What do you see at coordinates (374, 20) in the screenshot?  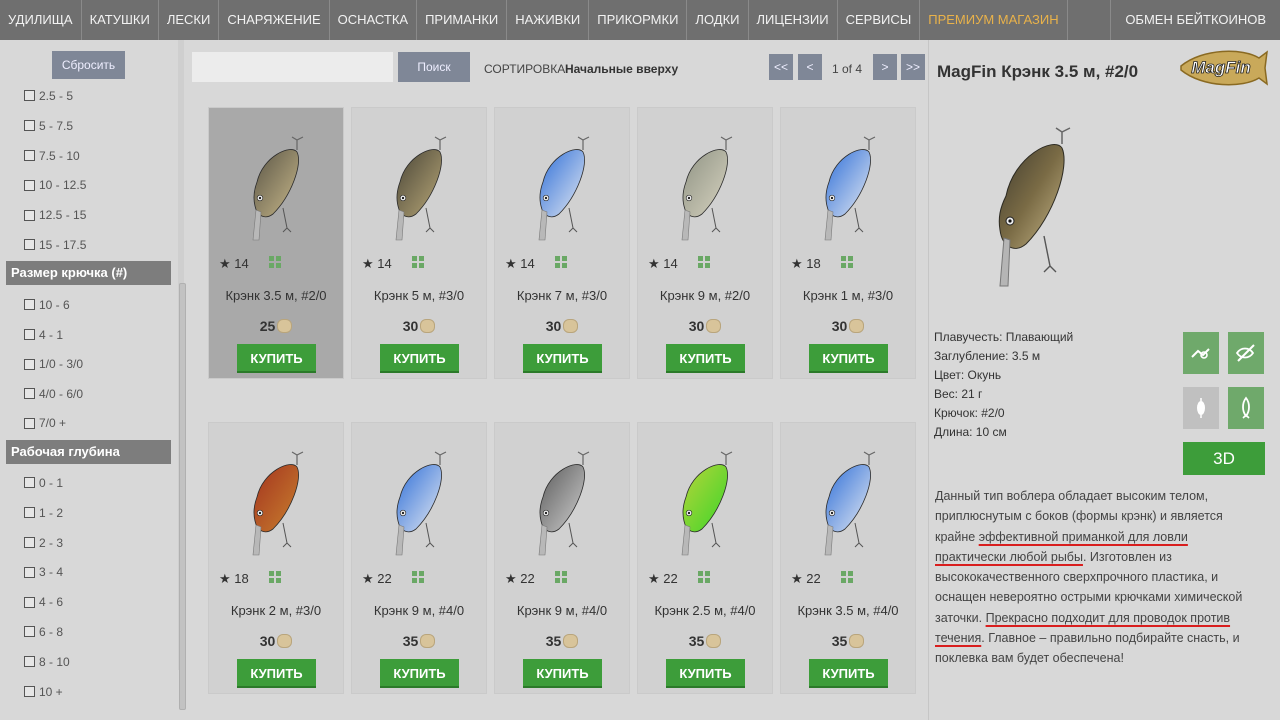 I see `nav-item-4: ОСНАСТКА` at bounding box center [374, 20].